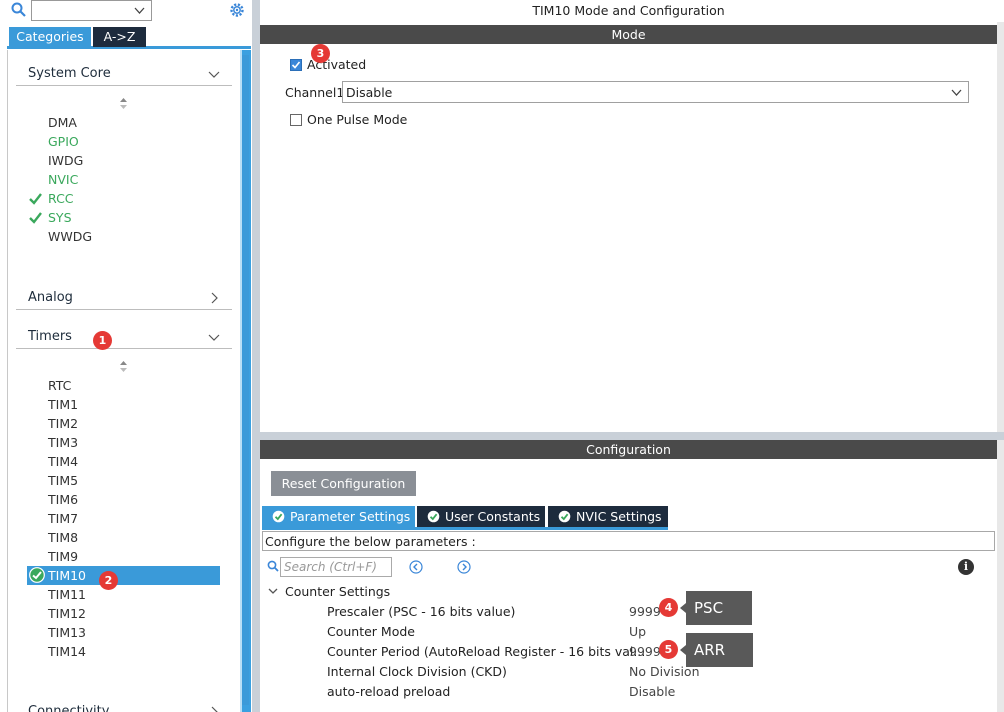 This screenshot has width=1004, height=712. Describe the element at coordinates (60, 217) in the screenshot. I see `sidebar-item-sys: SYS` at that location.